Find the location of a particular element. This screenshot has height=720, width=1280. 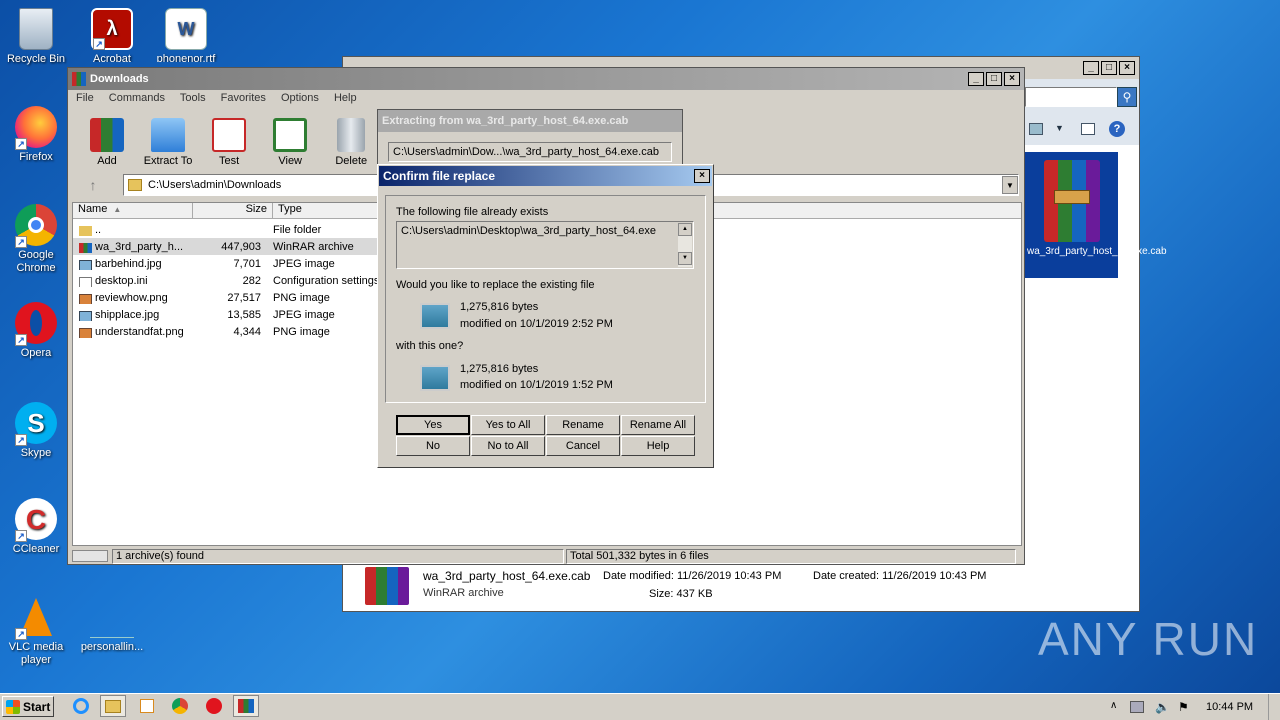

delete-button: Delete is located at coordinates (351, 141).